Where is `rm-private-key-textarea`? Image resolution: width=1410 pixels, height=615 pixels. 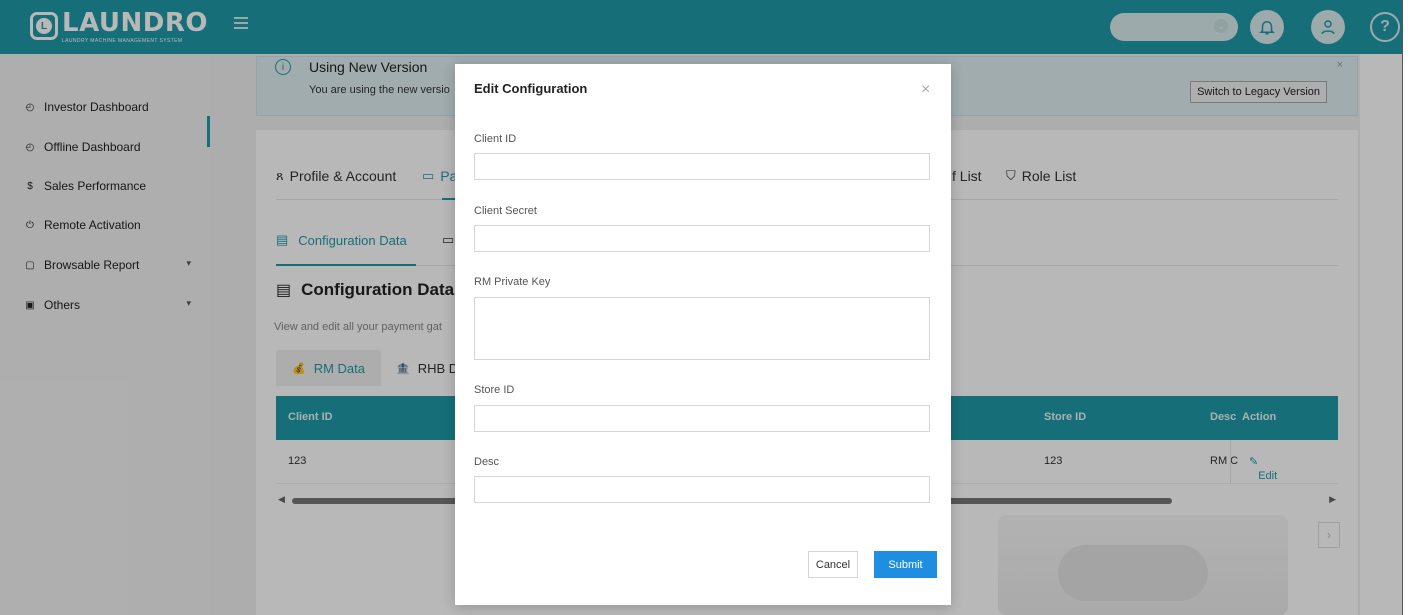
rm-private-key-textarea is located at coordinates (702, 328).